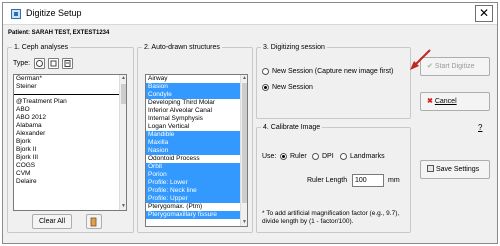 This screenshot has width=500, height=246. What do you see at coordinates (480, 127) in the screenshot?
I see `help-link: ?` at bounding box center [480, 127].